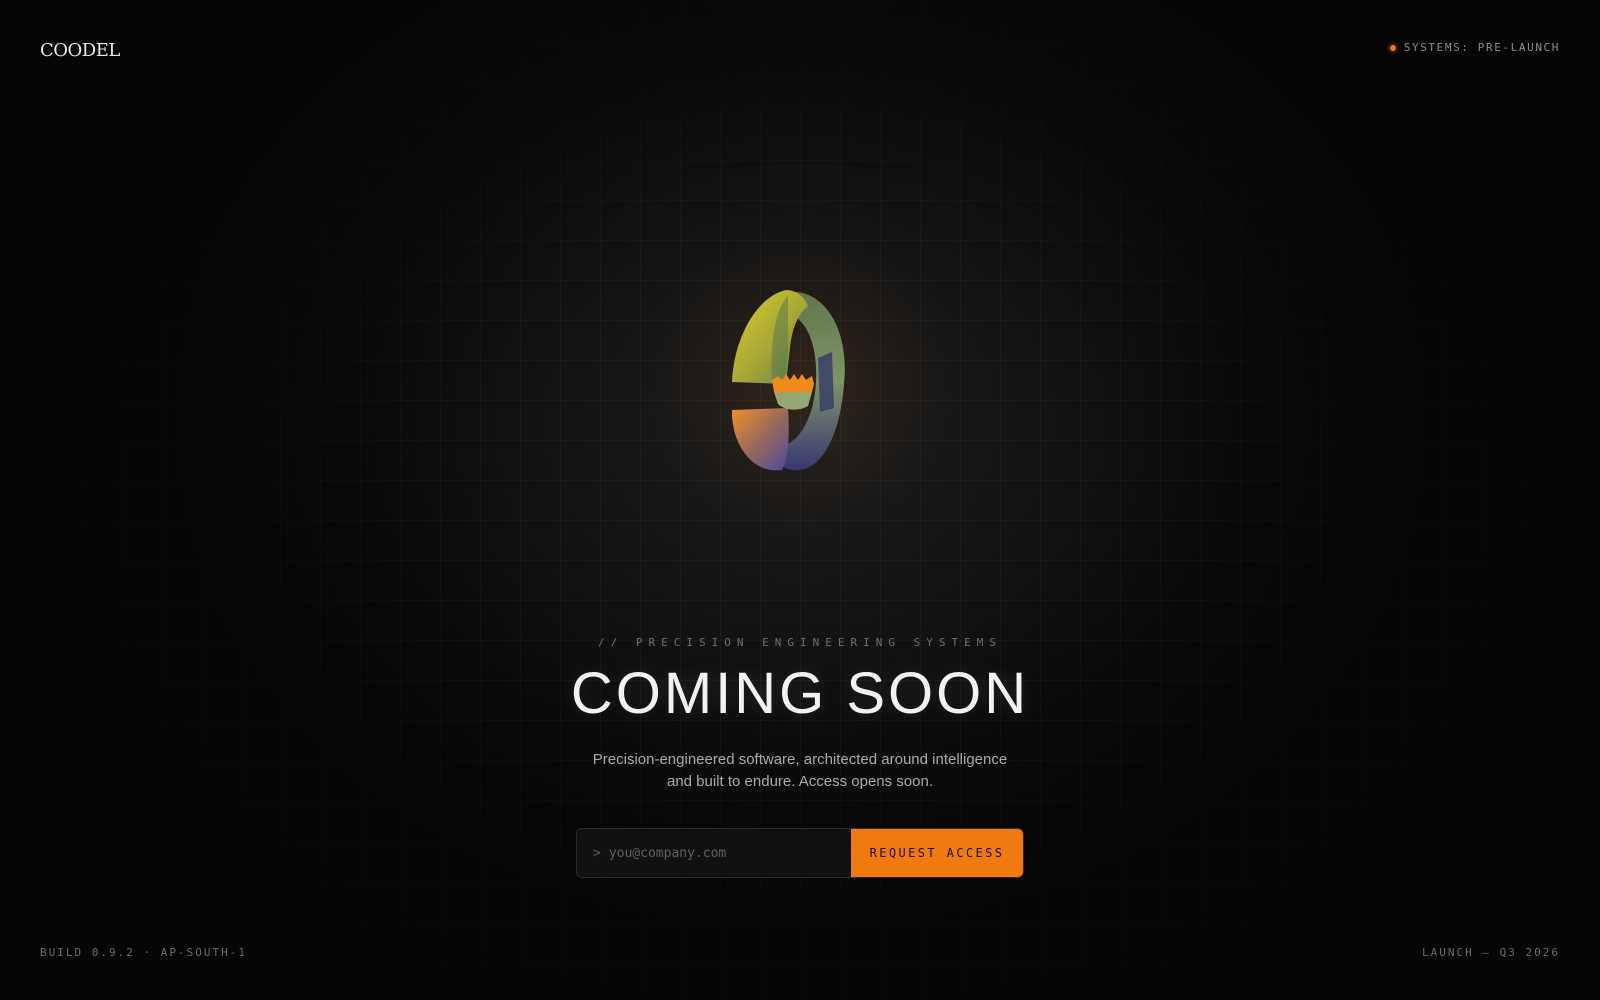 The width and height of the screenshot is (1600, 1000). I want to click on signup-form: > REQUEST ACCESS, so click(800, 853).